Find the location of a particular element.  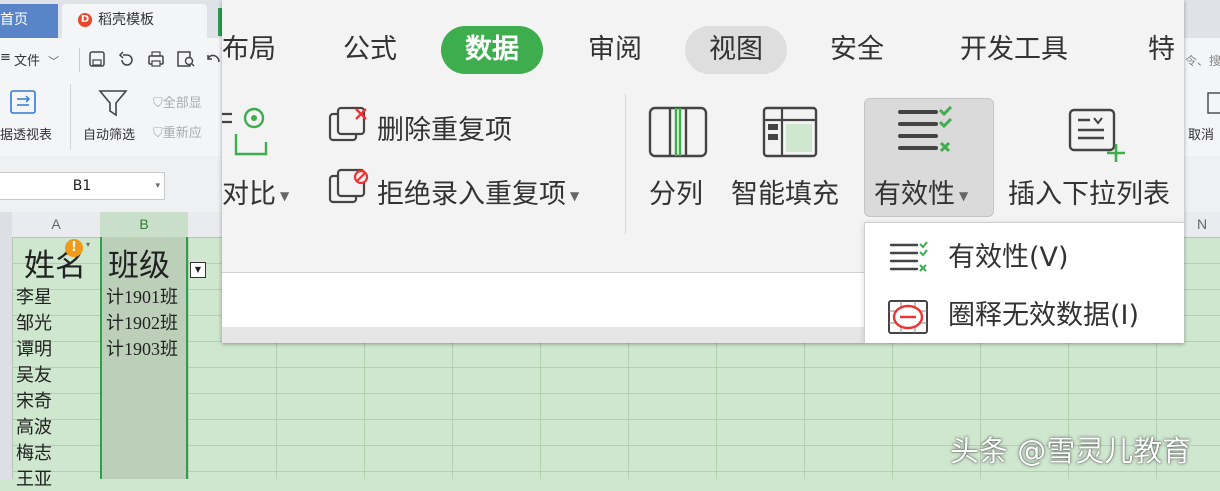

tab-template-label: 稻壳模板 is located at coordinates (126, 20).